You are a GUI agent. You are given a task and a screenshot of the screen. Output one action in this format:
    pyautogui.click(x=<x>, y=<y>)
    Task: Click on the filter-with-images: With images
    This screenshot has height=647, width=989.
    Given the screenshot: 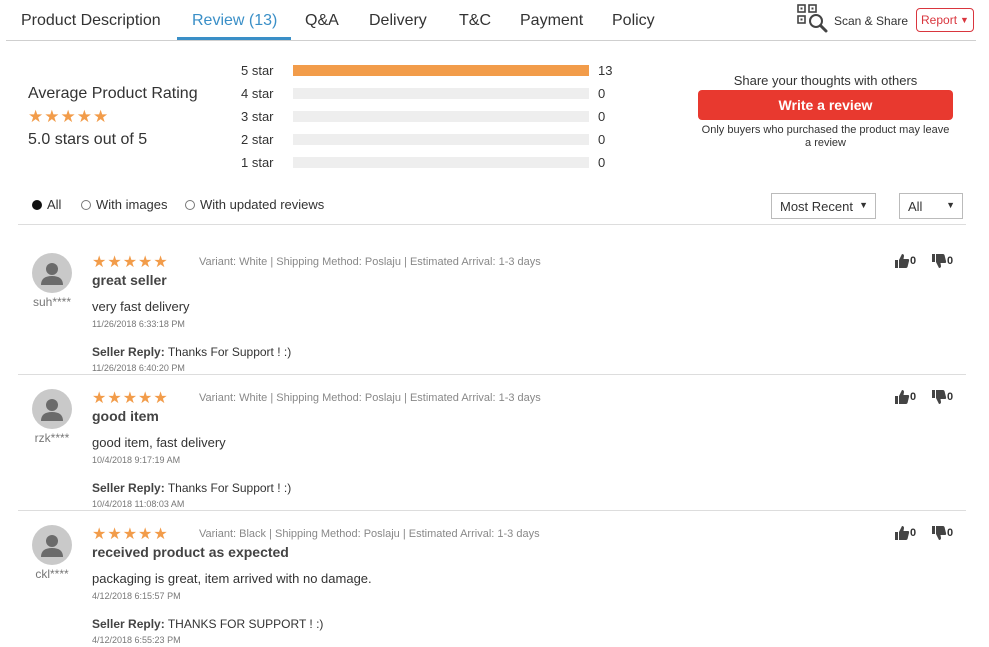 What is the action you would take?
    pyautogui.click(x=124, y=204)
    